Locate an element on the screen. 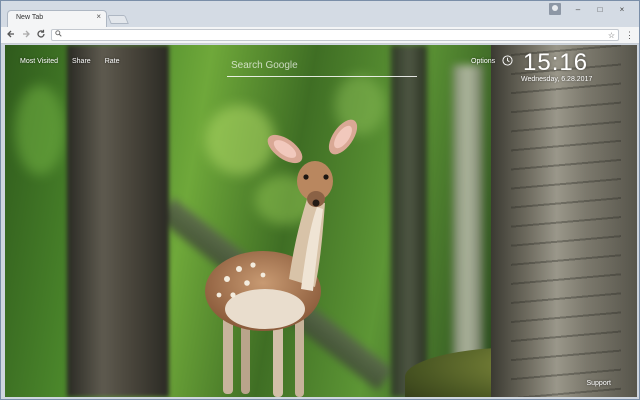 The image size is (640, 400). search-icon is located at coordinates (58, 35).